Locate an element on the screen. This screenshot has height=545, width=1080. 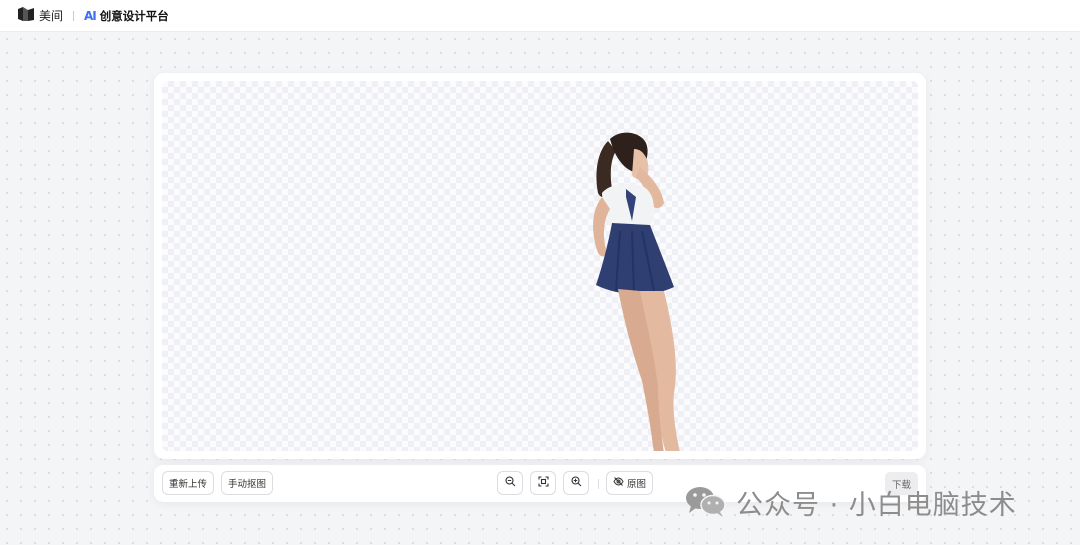
fit-screen-button is located at coordinates (543, 483).